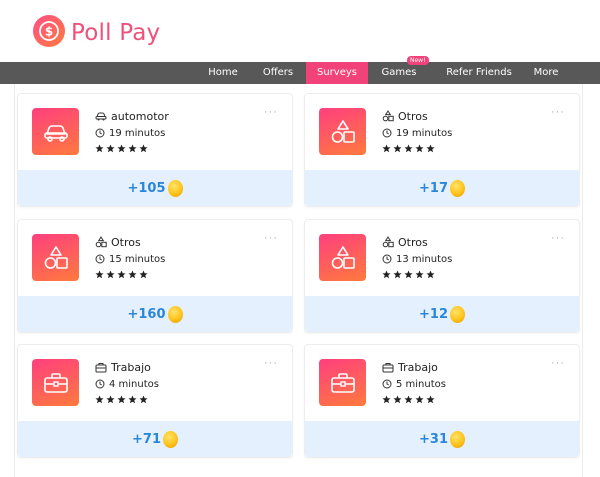 This screenshot has width=600, height=477. What do you see at coordinates (14, 280) in the screenshot?
I see `left-divider` at bounding box center [14, 280].